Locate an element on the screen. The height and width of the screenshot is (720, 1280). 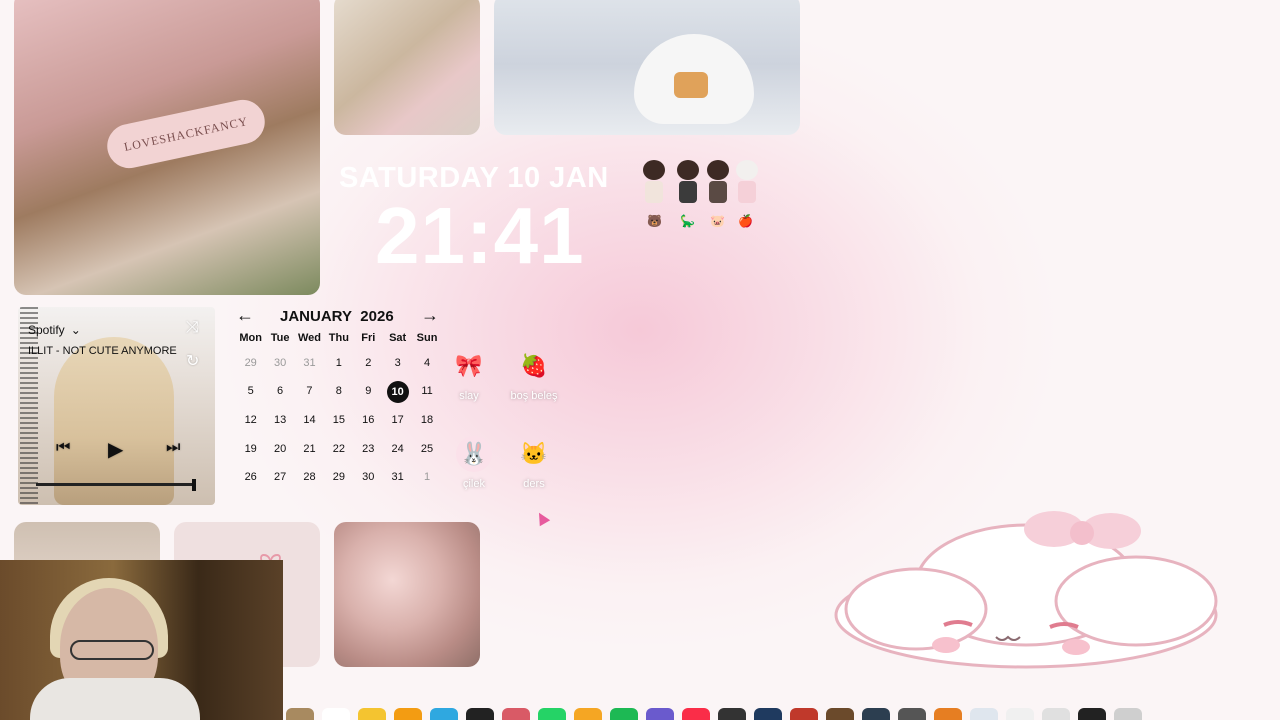
calendar-day: 22 is located at coordinates (338, 449).